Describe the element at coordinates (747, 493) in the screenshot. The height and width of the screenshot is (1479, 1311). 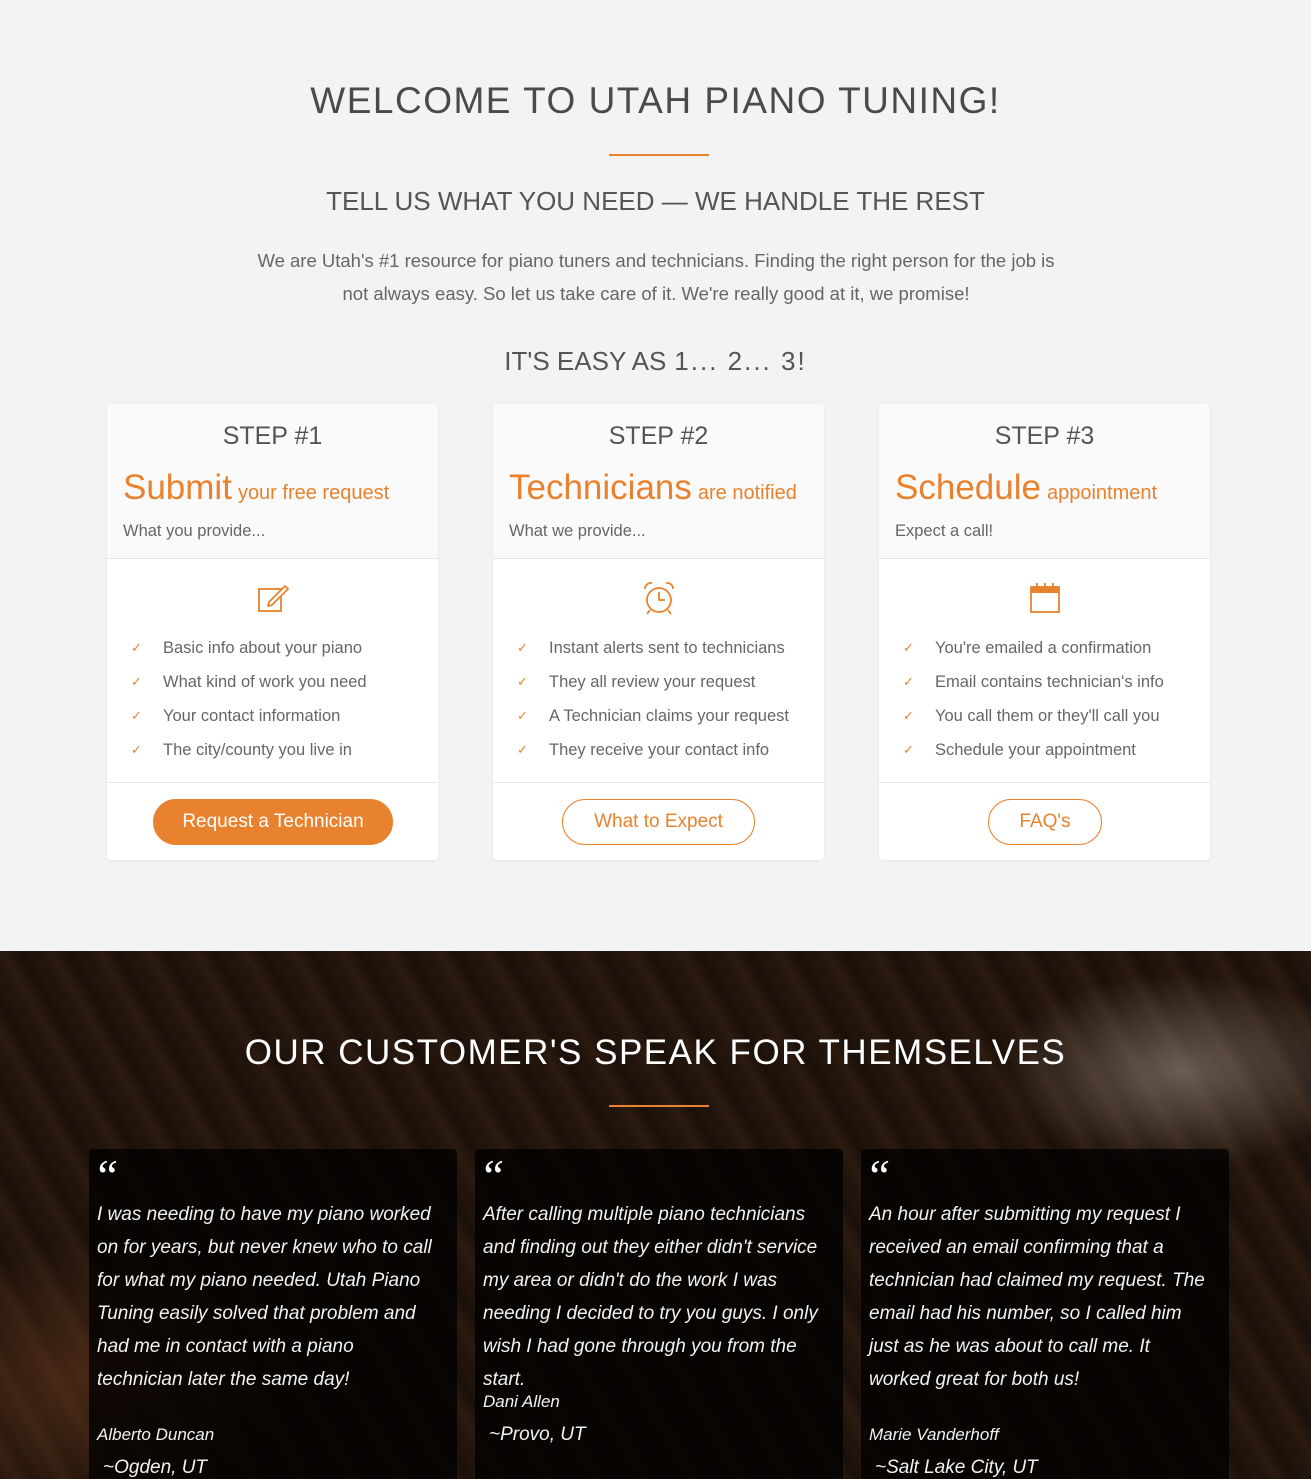
I see `step-title-sub: are notified` at that location.